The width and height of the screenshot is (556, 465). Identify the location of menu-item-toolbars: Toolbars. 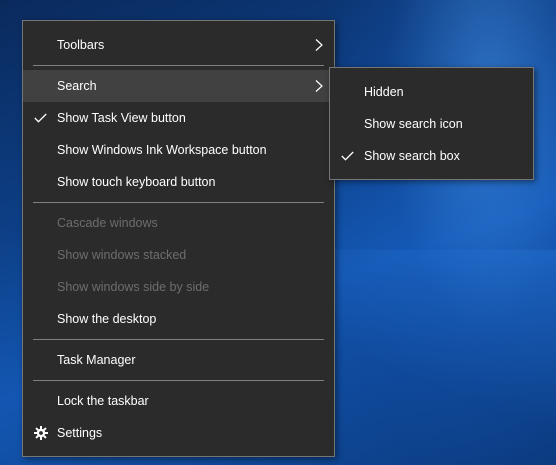
(178, 45).